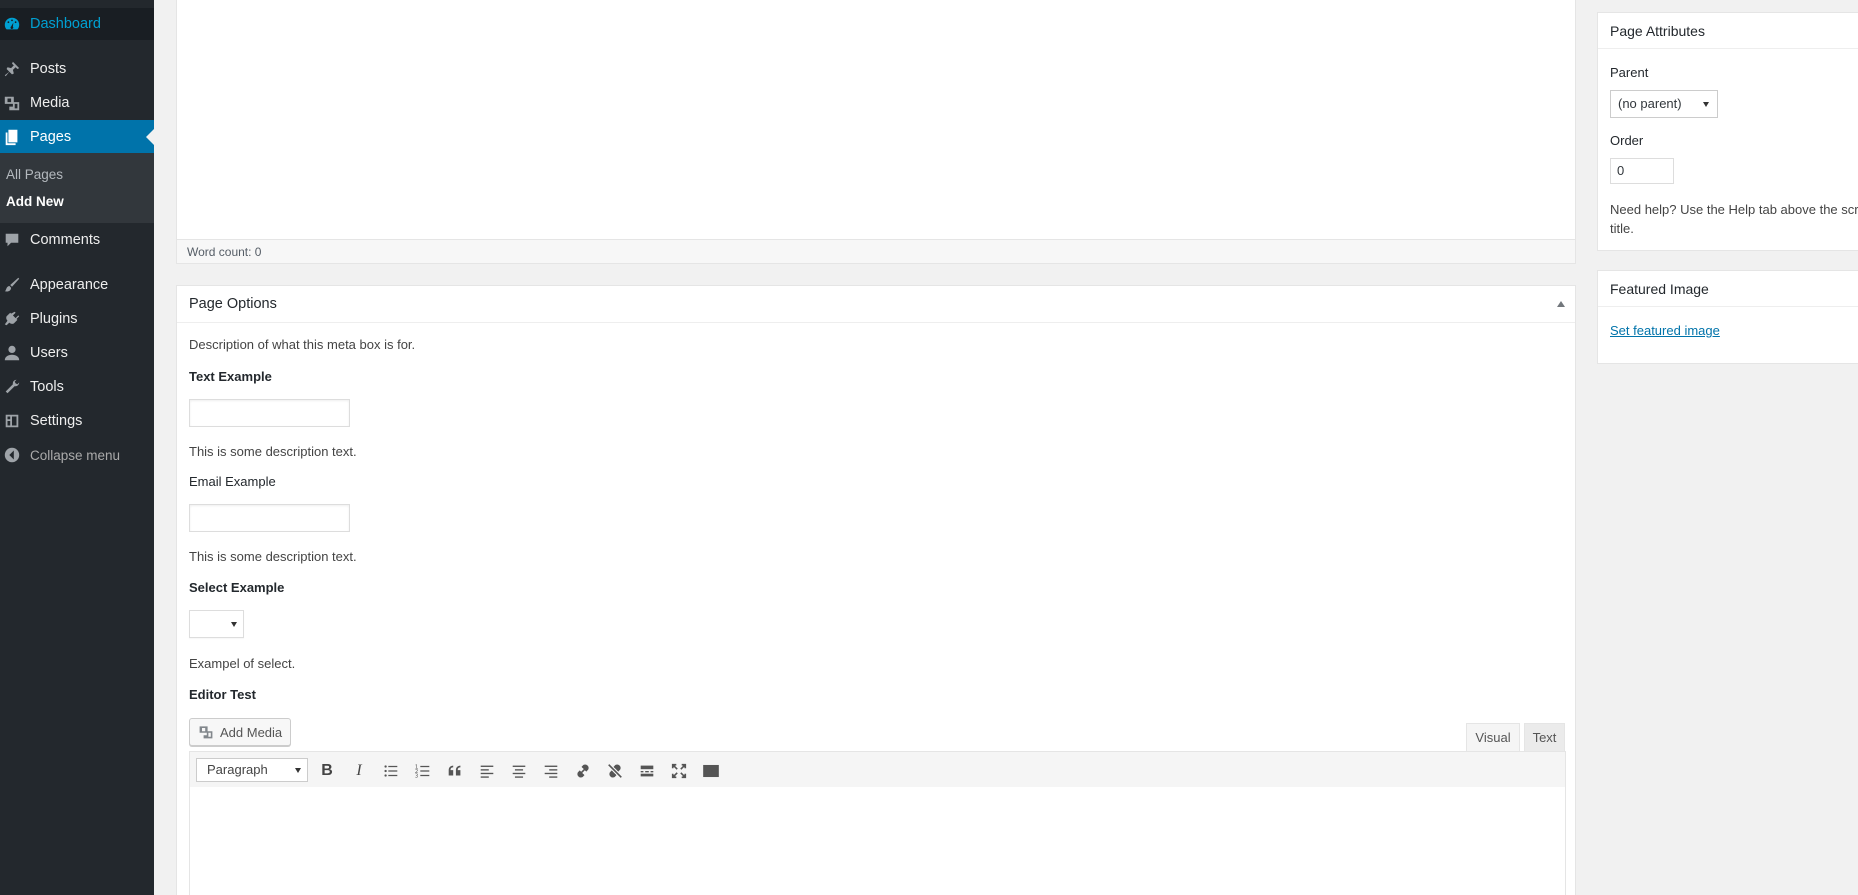  Describe the element at coordinates (877, 841) in the screenshot. I see `editor-content-area` at that location.